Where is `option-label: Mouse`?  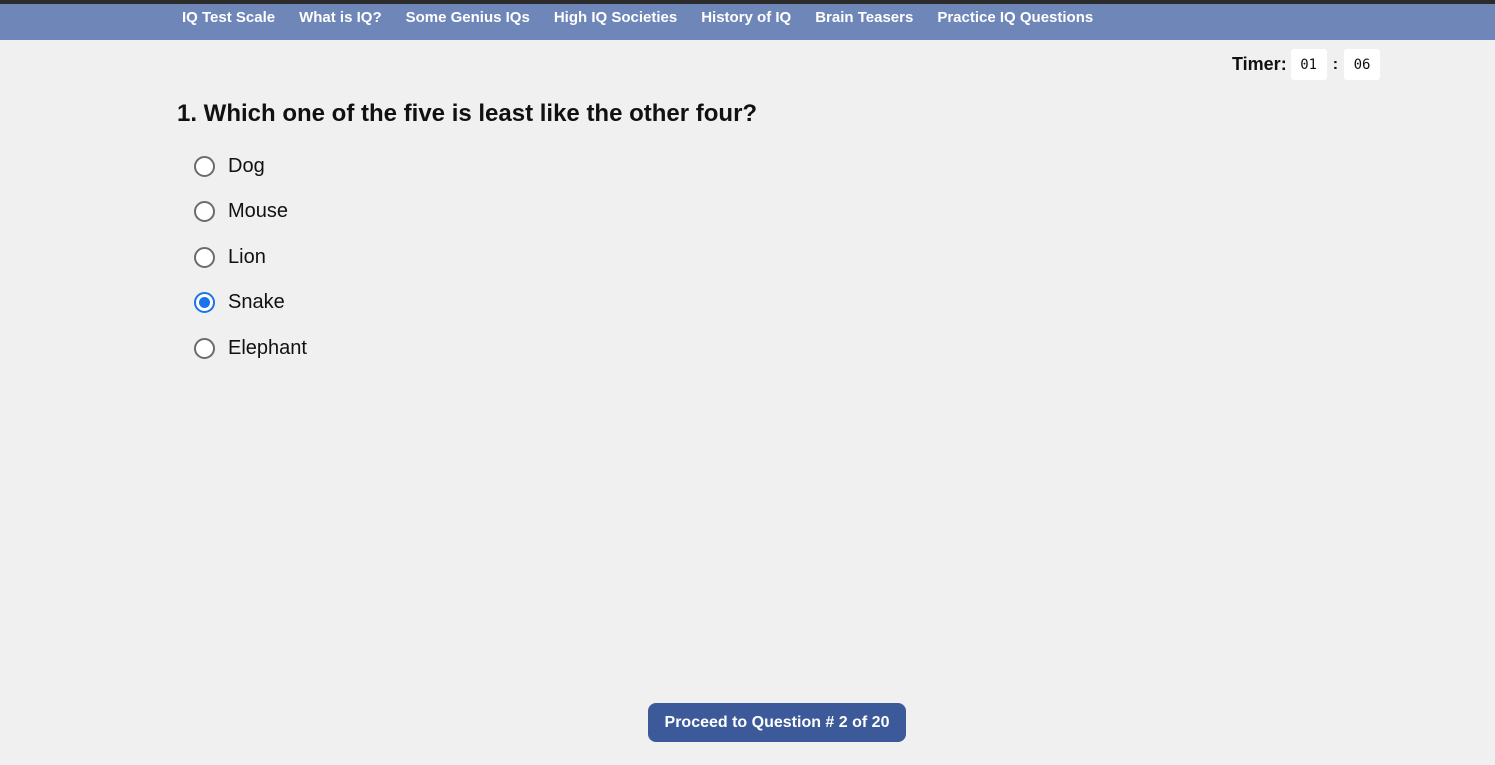
option-label: Mouse is located at coordinates (258, 211).